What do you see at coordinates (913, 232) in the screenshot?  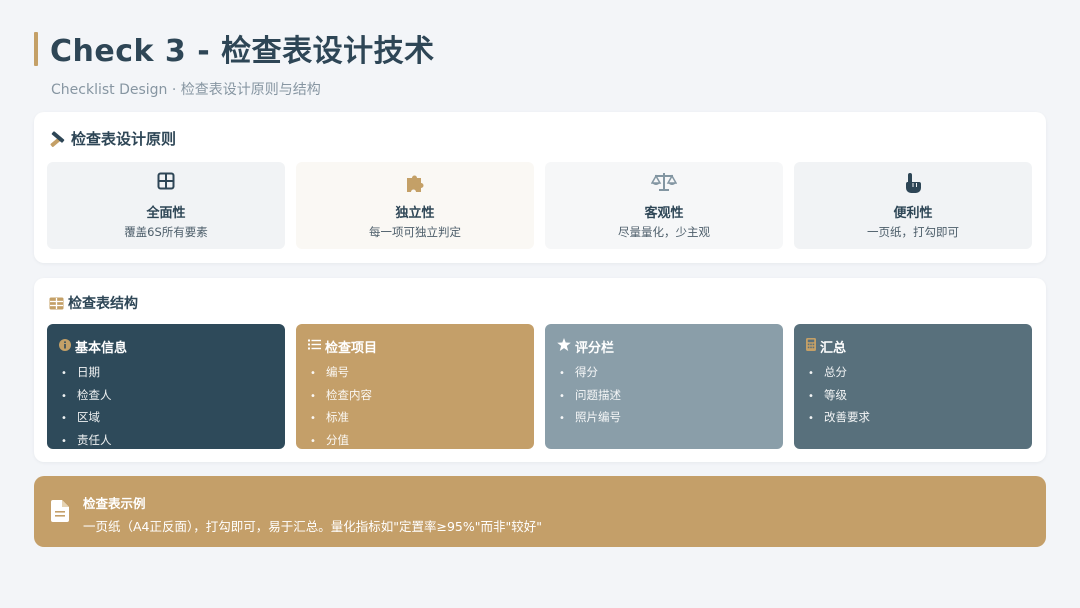 I see `principle-desc: 一页纸，打勾即可` at bounding box center [913, 232].